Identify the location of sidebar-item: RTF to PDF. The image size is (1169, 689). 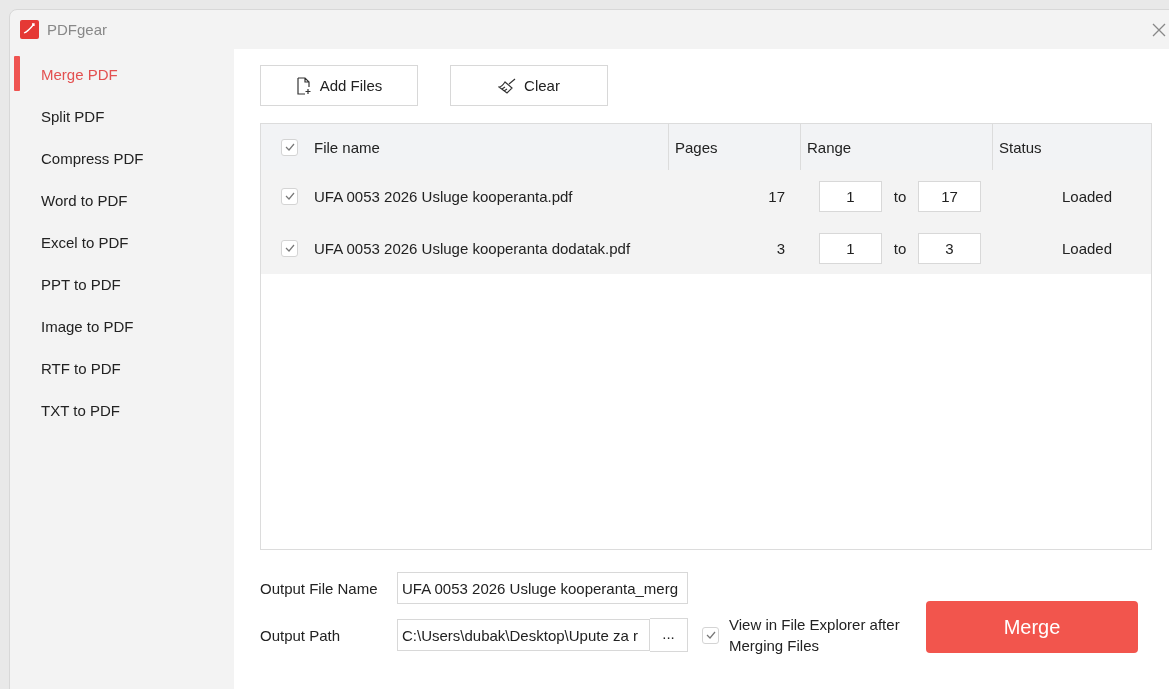
(81, 368).